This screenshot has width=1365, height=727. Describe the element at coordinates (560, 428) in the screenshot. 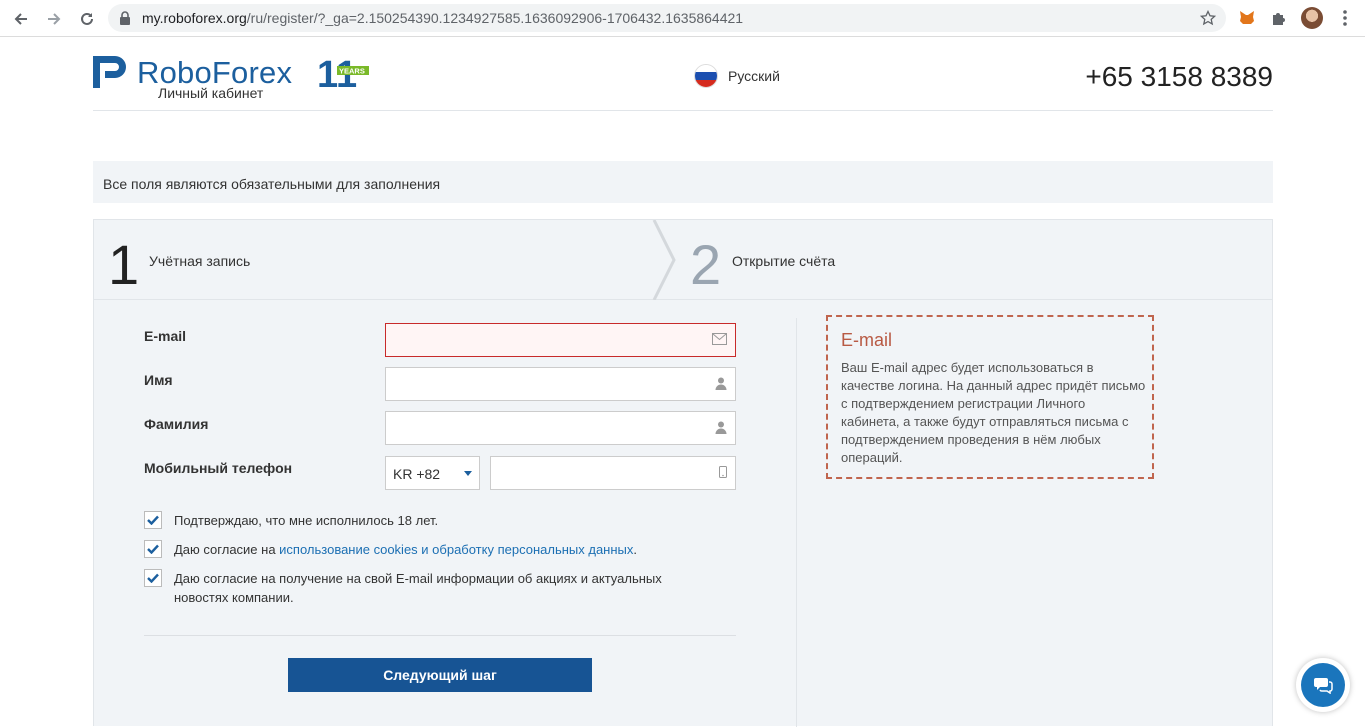

I see `last-name-field` at that location.